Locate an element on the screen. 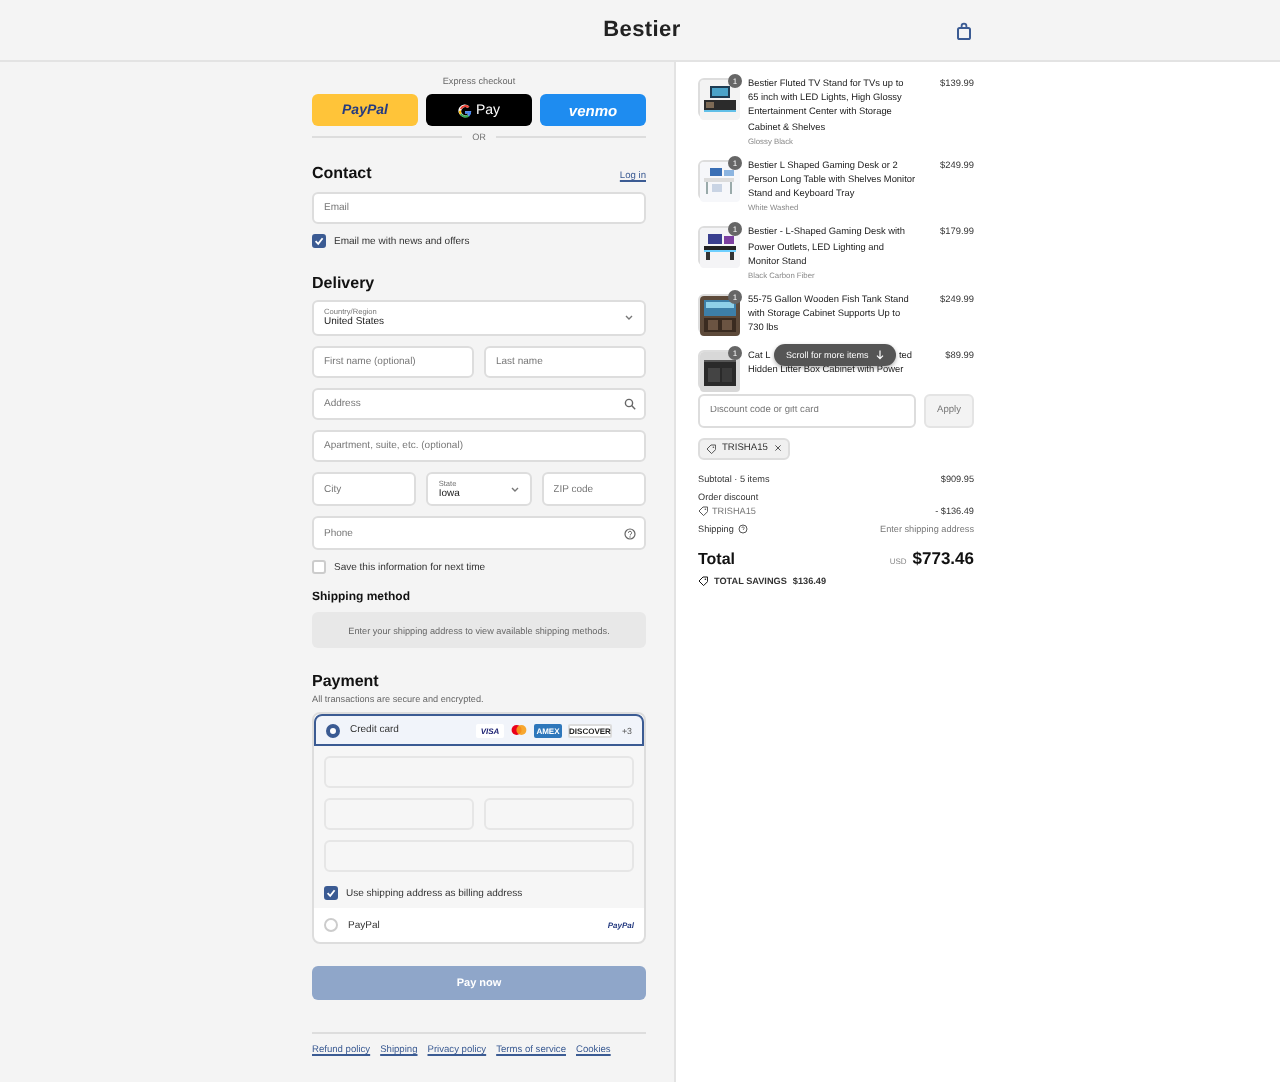 This screenshot has width=1280, height=1082. google-icon is located at coordinates (464, 110).